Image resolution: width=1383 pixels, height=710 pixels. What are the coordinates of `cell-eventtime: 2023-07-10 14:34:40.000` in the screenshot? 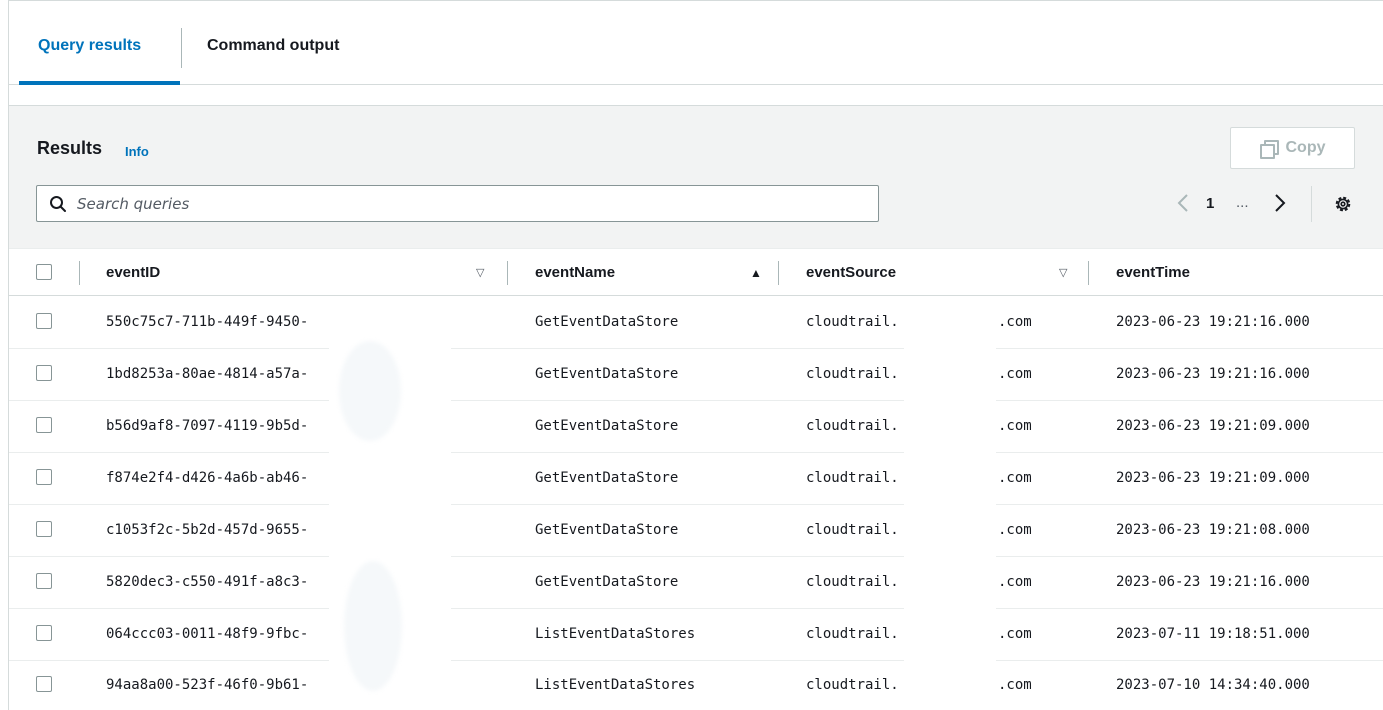 It's located at (1213, 685).